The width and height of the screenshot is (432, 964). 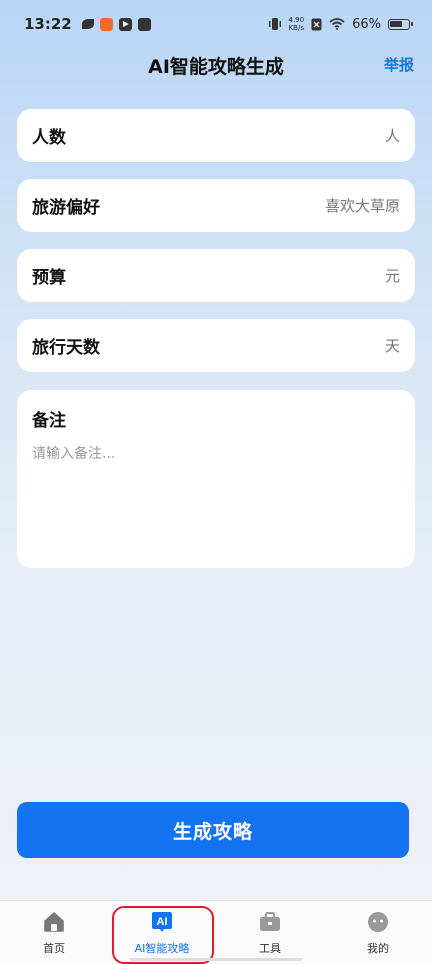 I want to click on preference-value: 喜欢大草原, so click(x=362, y=206).